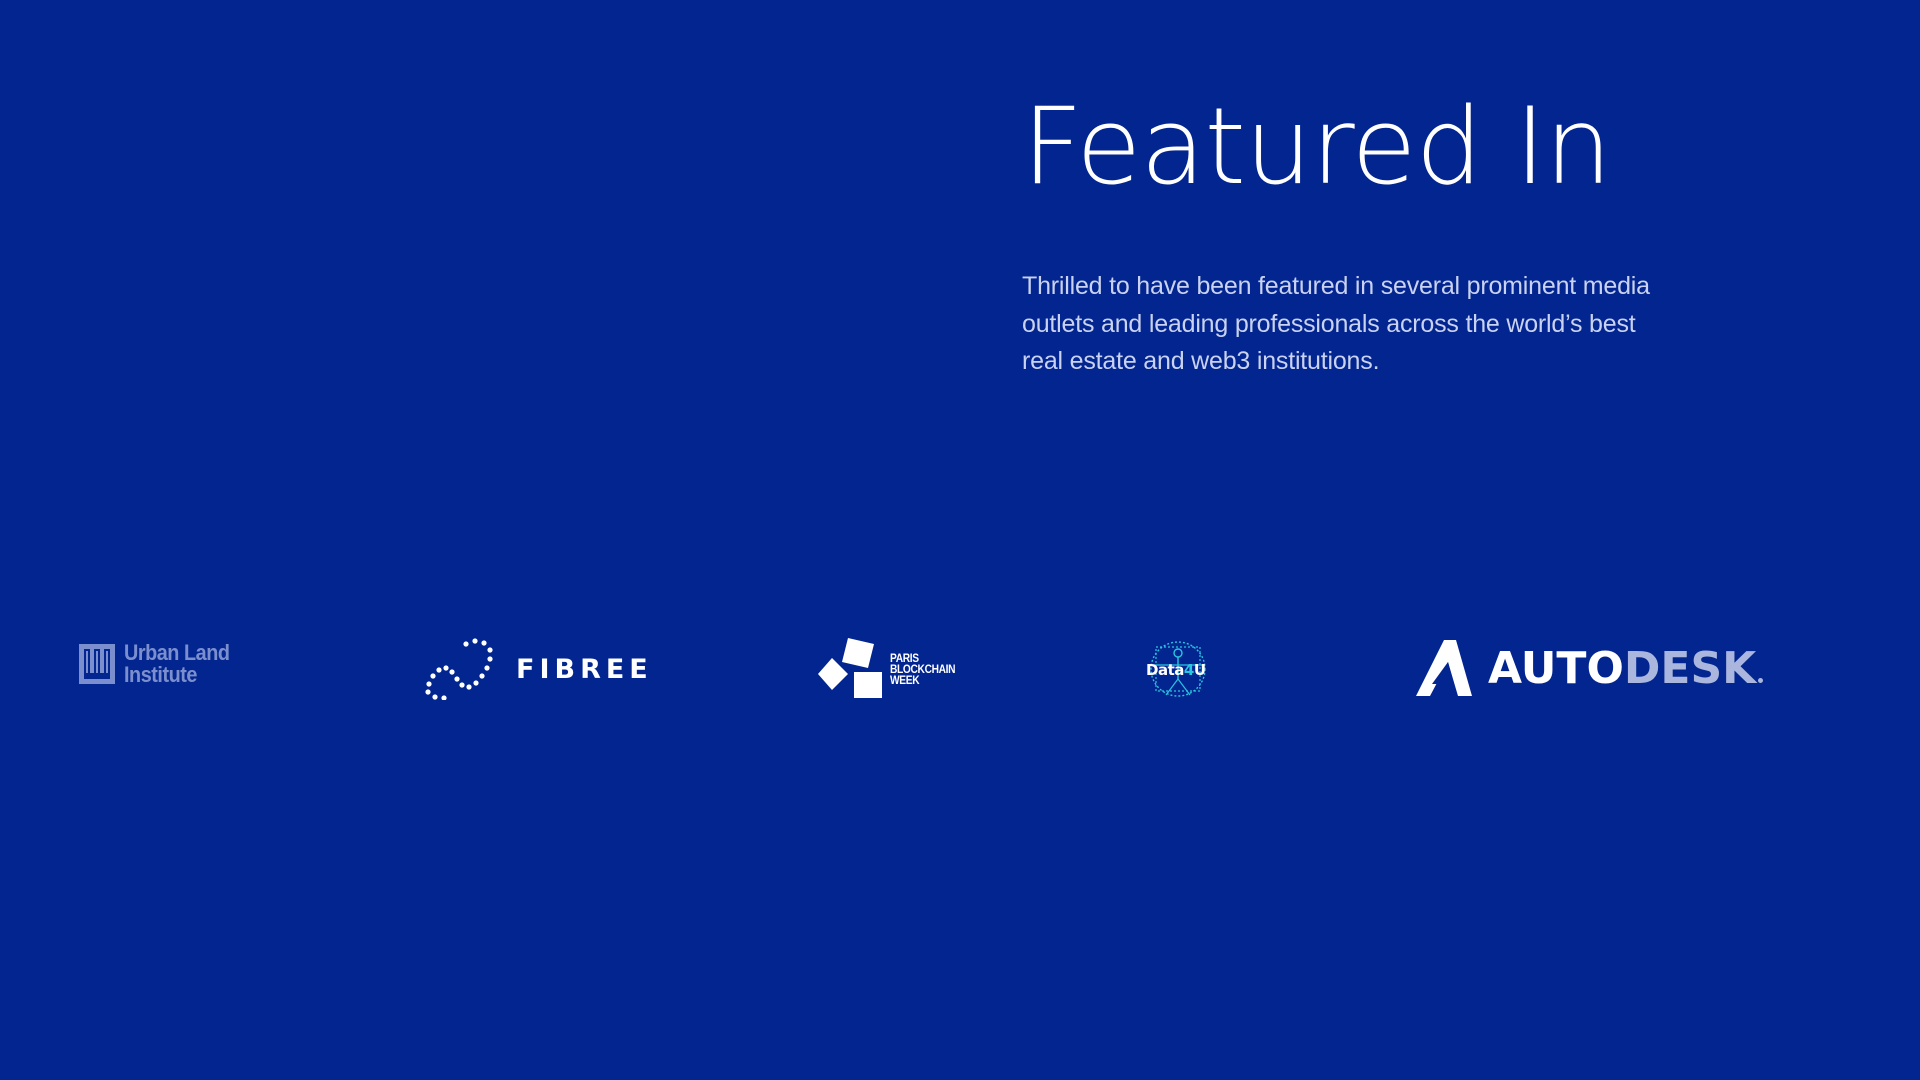  I want to click on section-heading: Featured In, so click(1317, 146).